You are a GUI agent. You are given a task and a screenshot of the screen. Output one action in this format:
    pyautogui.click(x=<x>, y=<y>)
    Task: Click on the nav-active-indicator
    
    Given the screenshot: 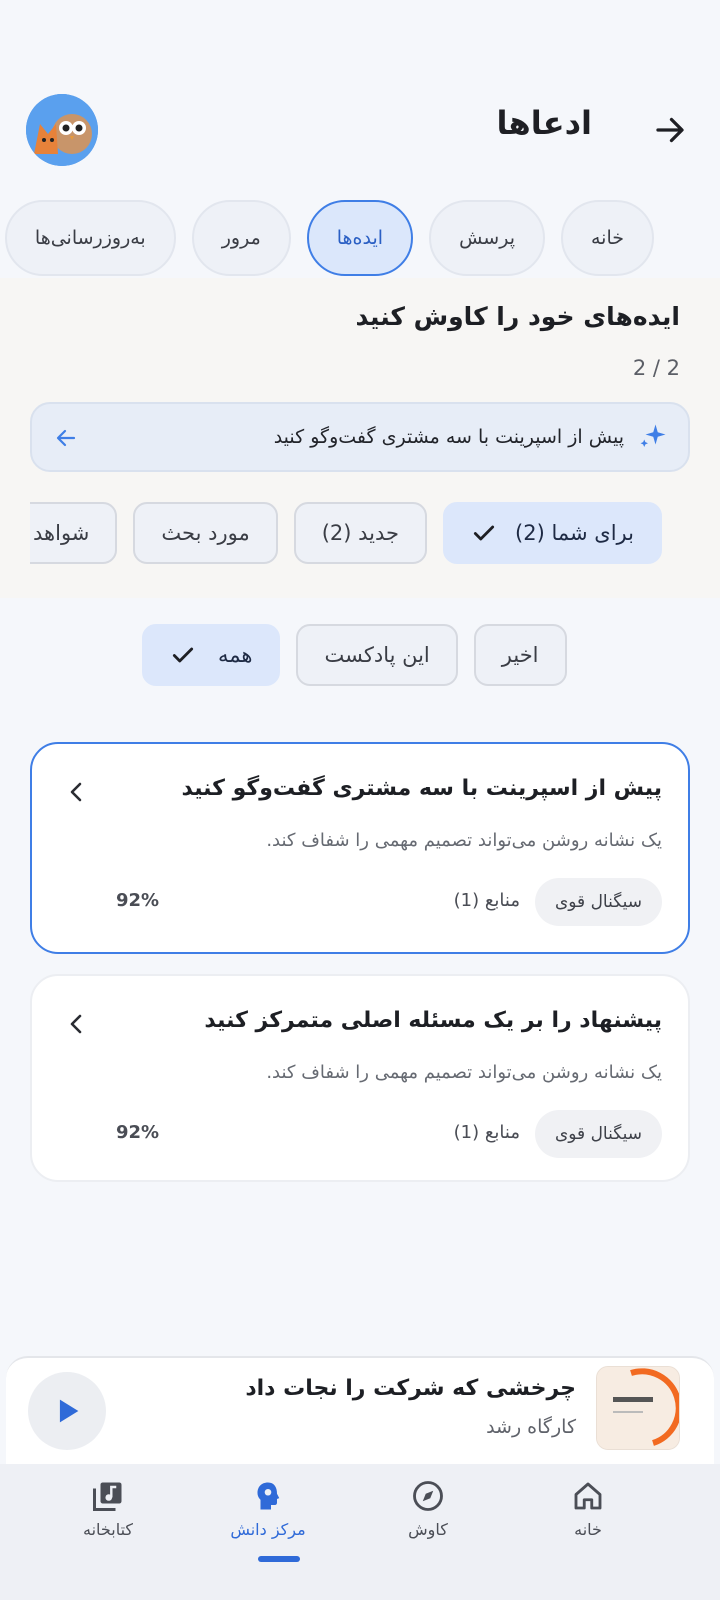 What is the action you would take?
    pyautogui.click(x=279, y=1559)
    